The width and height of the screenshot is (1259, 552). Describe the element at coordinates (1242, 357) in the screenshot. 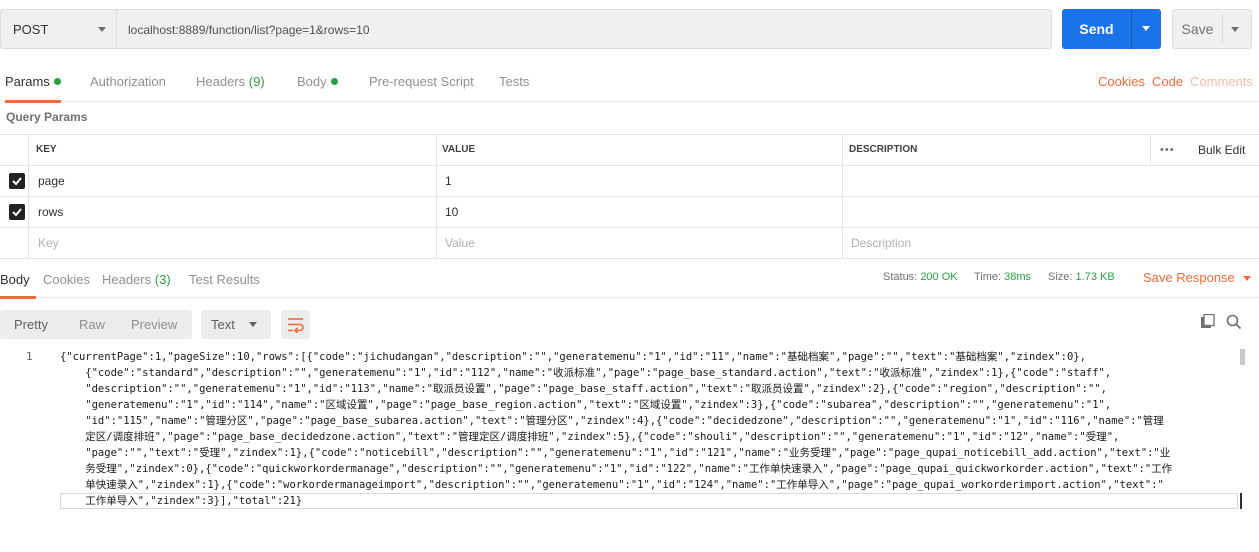

I see `scrollbar-thumb` at that location.